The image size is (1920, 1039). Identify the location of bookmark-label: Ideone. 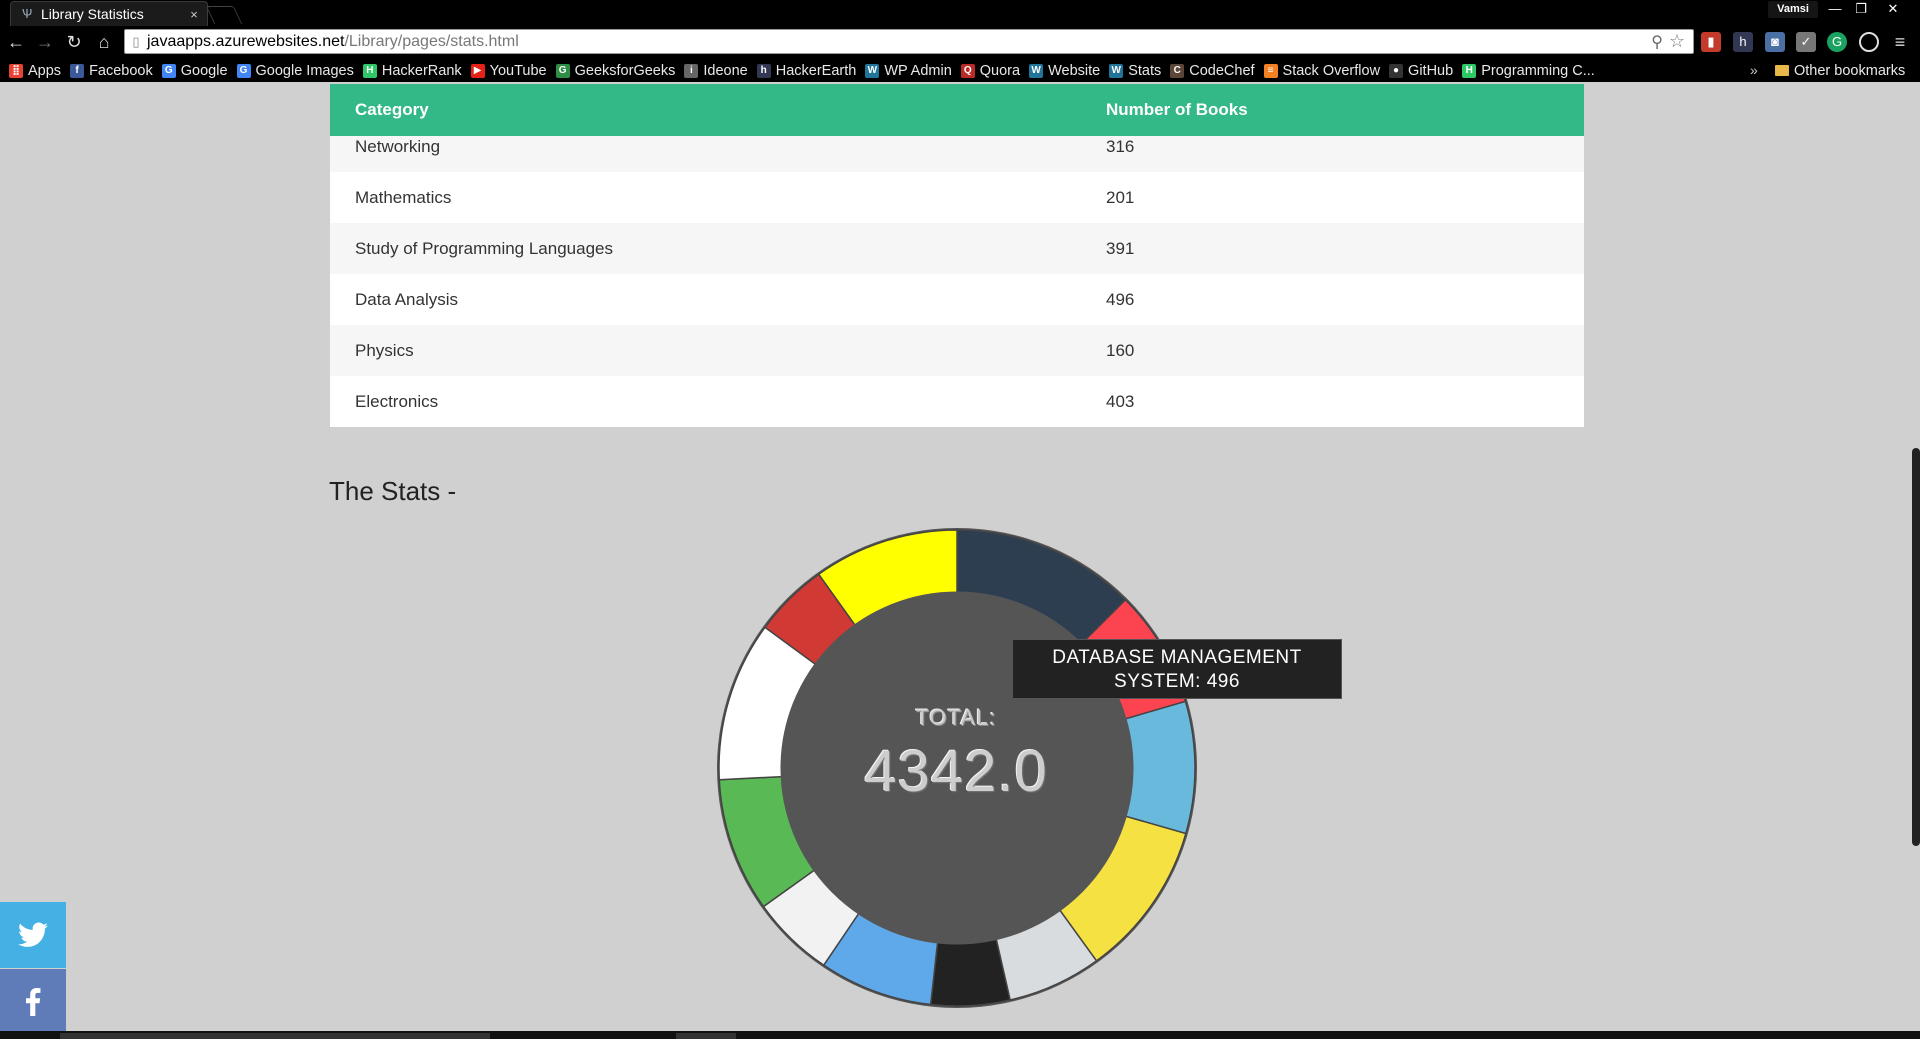
(725, 70).